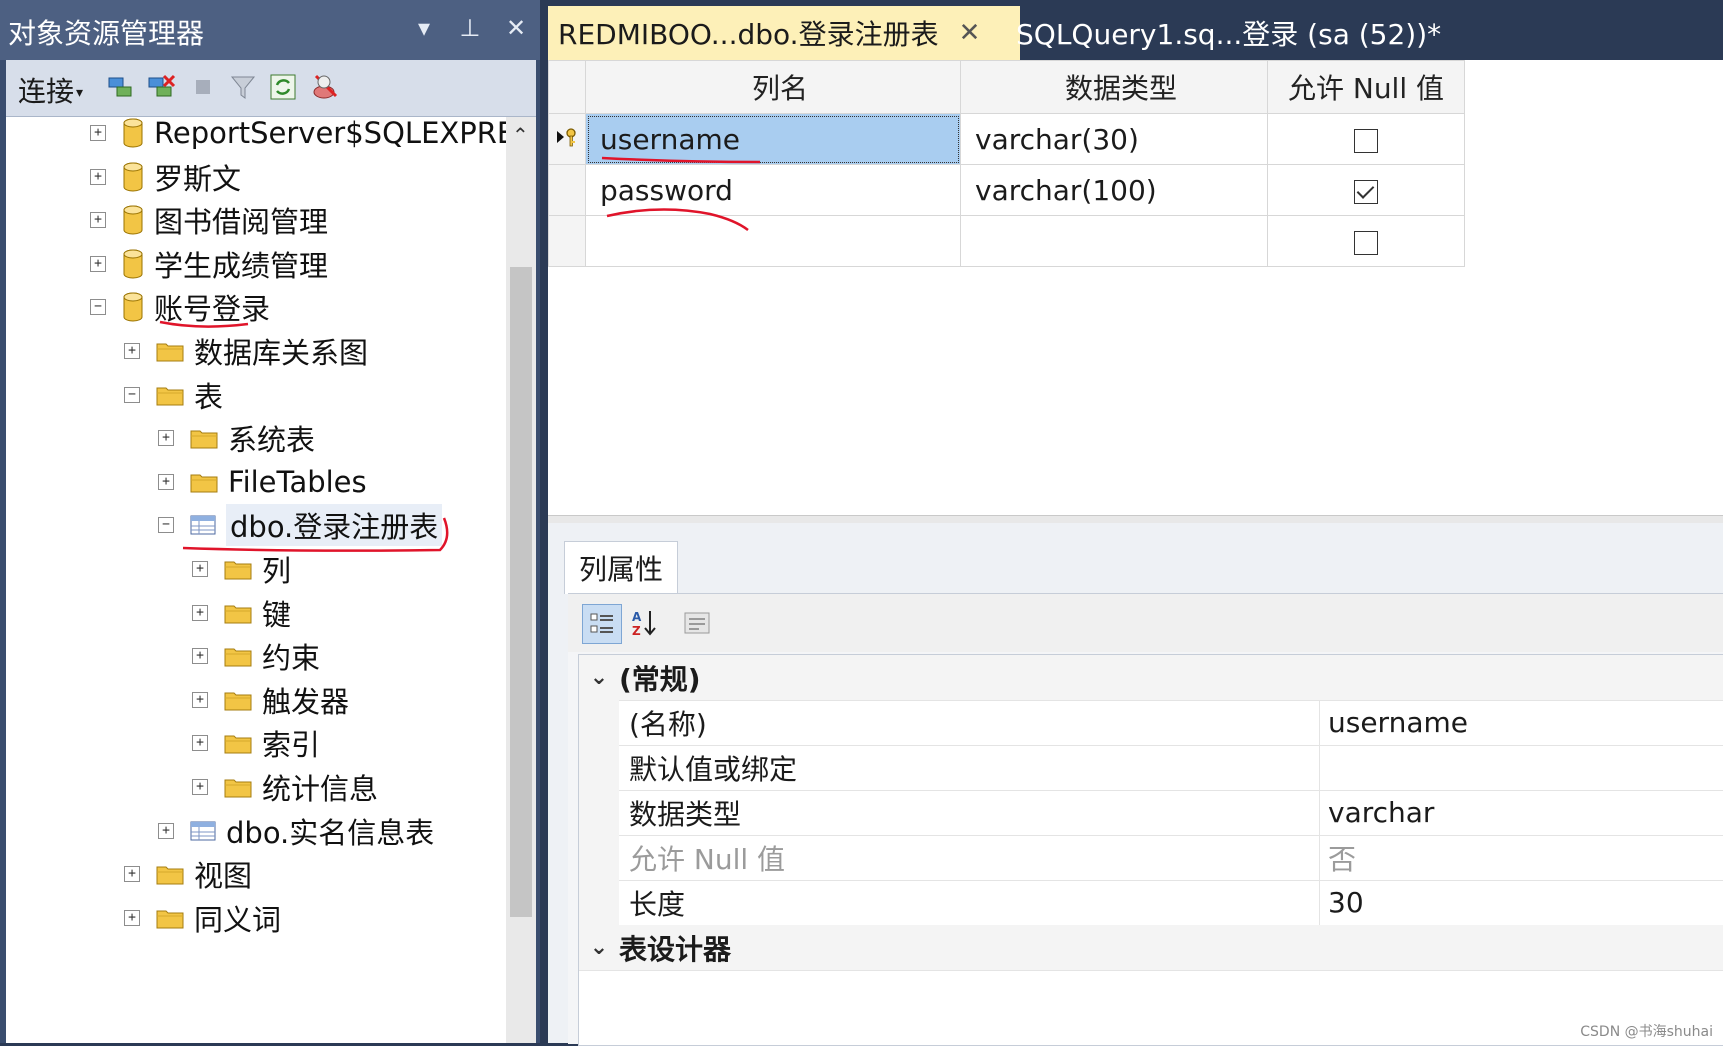 This screenshot has width=1723, height=1046. What do you see at coordinates (645, 623) in the screenshot?
I see `alphabetical-sort-button: AZ` at bounding box center [645, 623].